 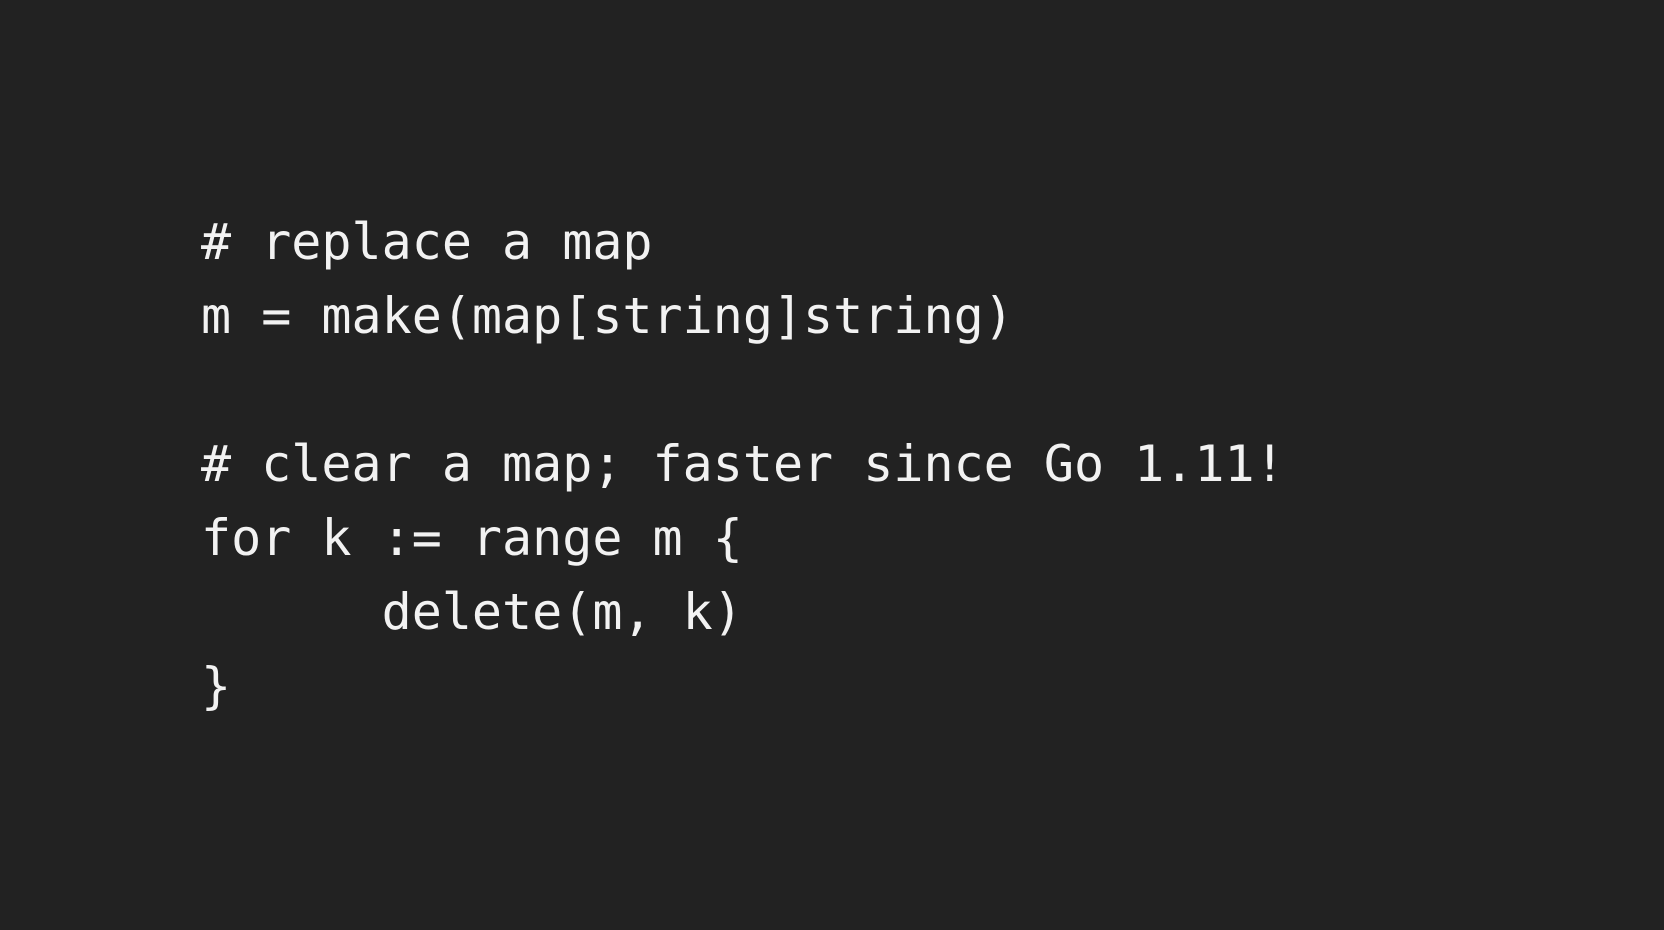 What do you see at coordinates (427, 242) in the screenshot?
I see `code-line: # replace a map` at bounding box center [427, 242].